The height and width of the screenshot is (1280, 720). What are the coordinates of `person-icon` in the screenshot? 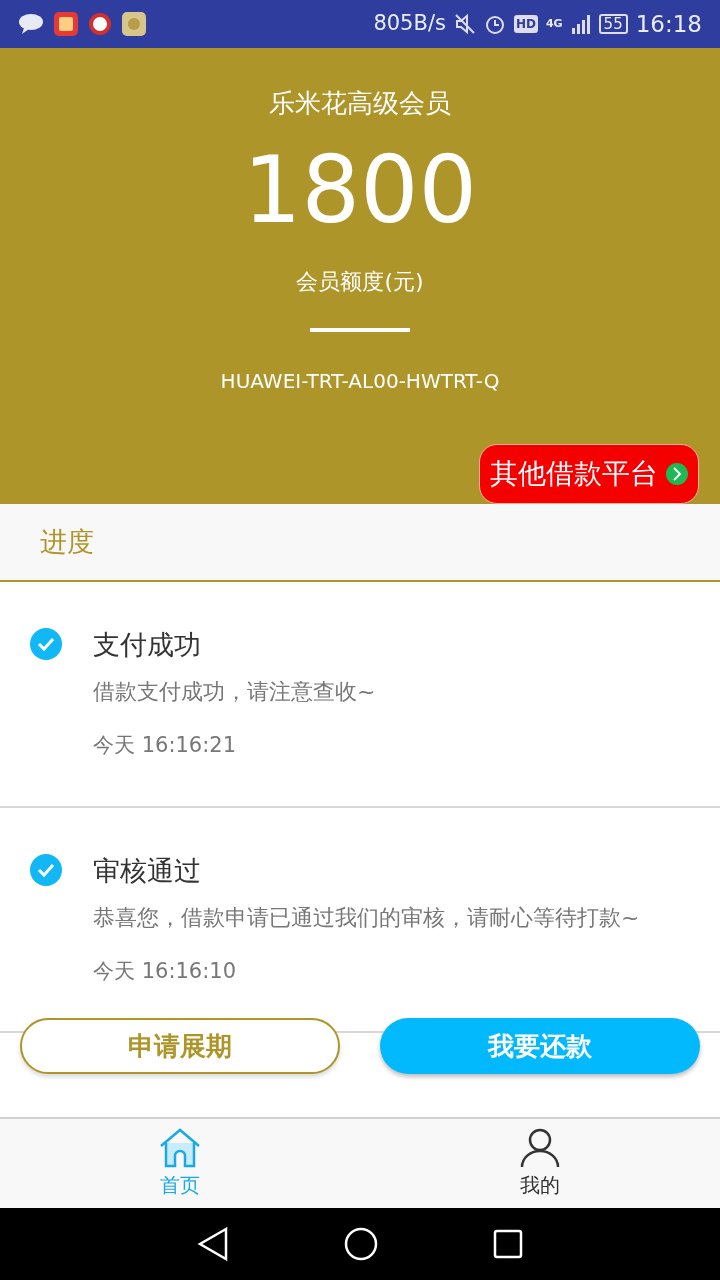 It's located at (540, 1147).